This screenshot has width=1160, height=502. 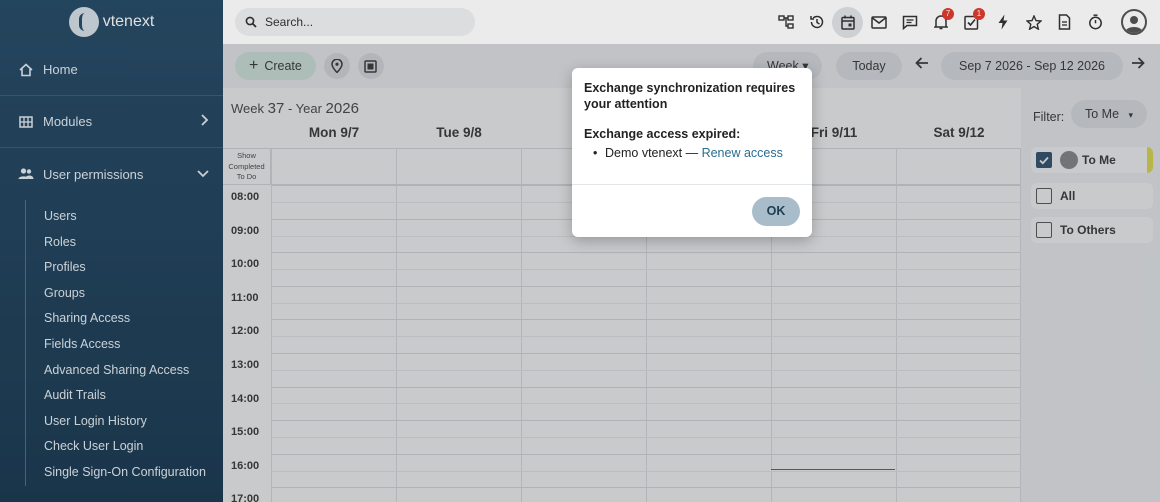 What do you see at coordinates (776, 211) in the screenshot?
I see `ok-button: OK` at bounding box center [776, 211].